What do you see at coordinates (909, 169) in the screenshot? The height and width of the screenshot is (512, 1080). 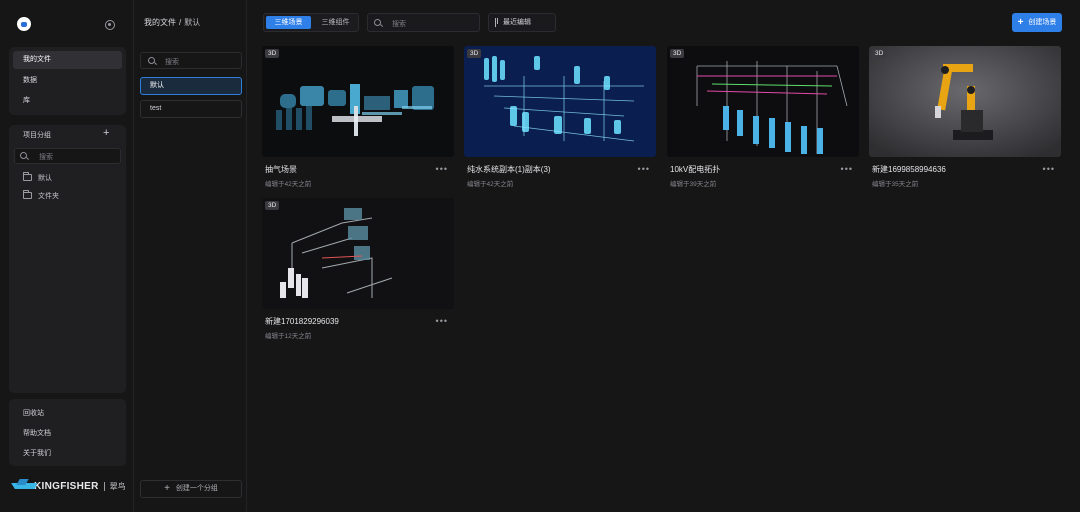 I see `scene-title: 新建1699858994636` at bounding box center [909, 169].